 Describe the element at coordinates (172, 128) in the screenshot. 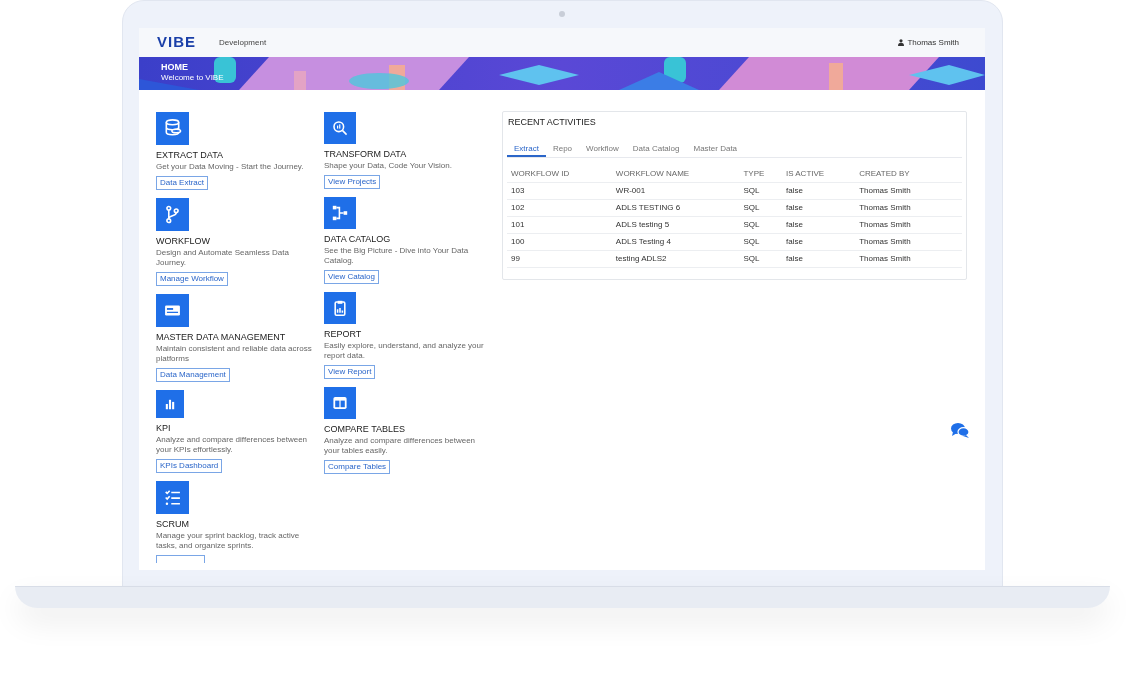

I see `database-icon` at that location.